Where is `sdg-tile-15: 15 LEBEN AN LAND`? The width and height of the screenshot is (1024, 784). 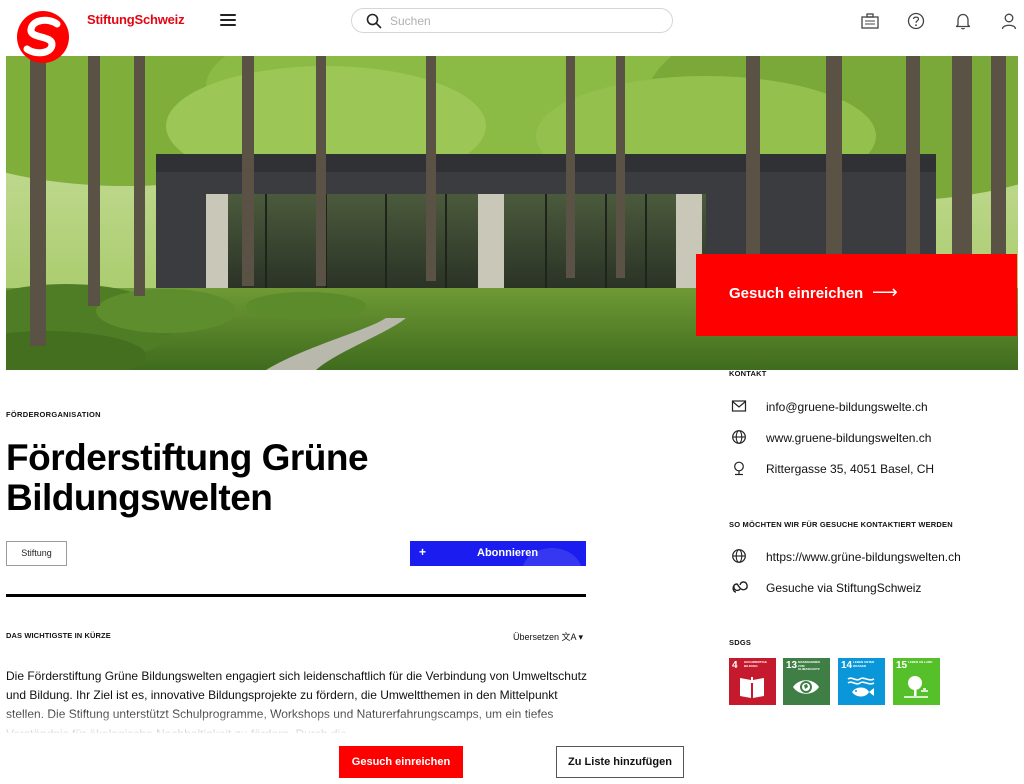
sdg-tile-15: 15 LEBEN AN LAND is located at coordinates (916, 681).